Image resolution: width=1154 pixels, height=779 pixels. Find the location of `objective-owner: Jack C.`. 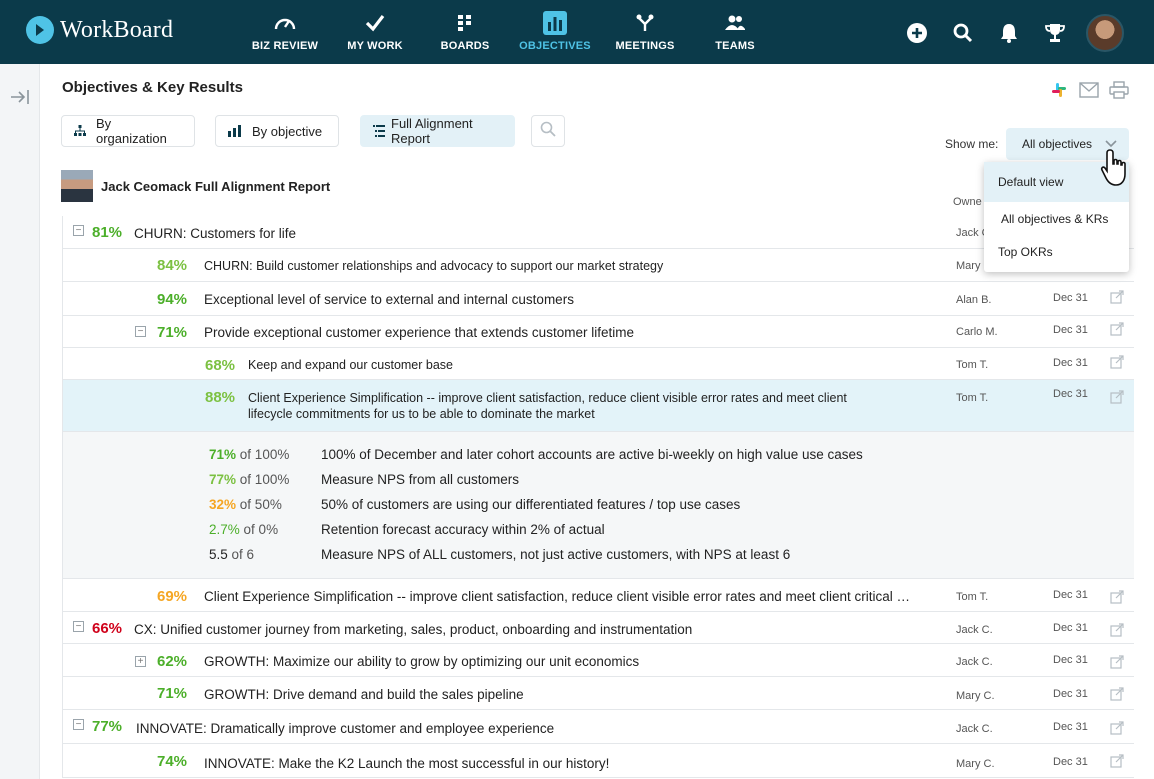

objective-owner: Jack C. is located at coordinates (974, 630).